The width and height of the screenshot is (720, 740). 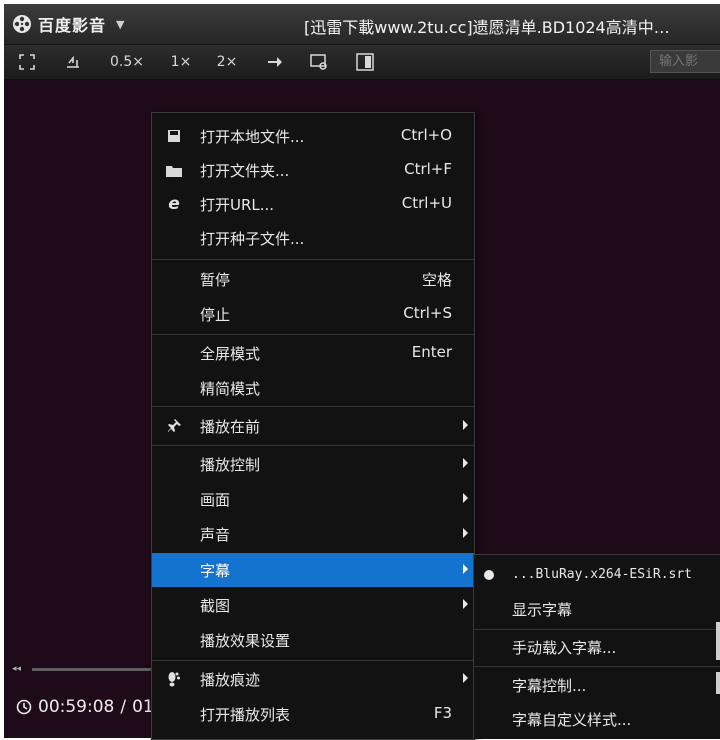 I want to click on menu-item-fullscreen: 全屏模式 Enter, so click(x=313, y=353).